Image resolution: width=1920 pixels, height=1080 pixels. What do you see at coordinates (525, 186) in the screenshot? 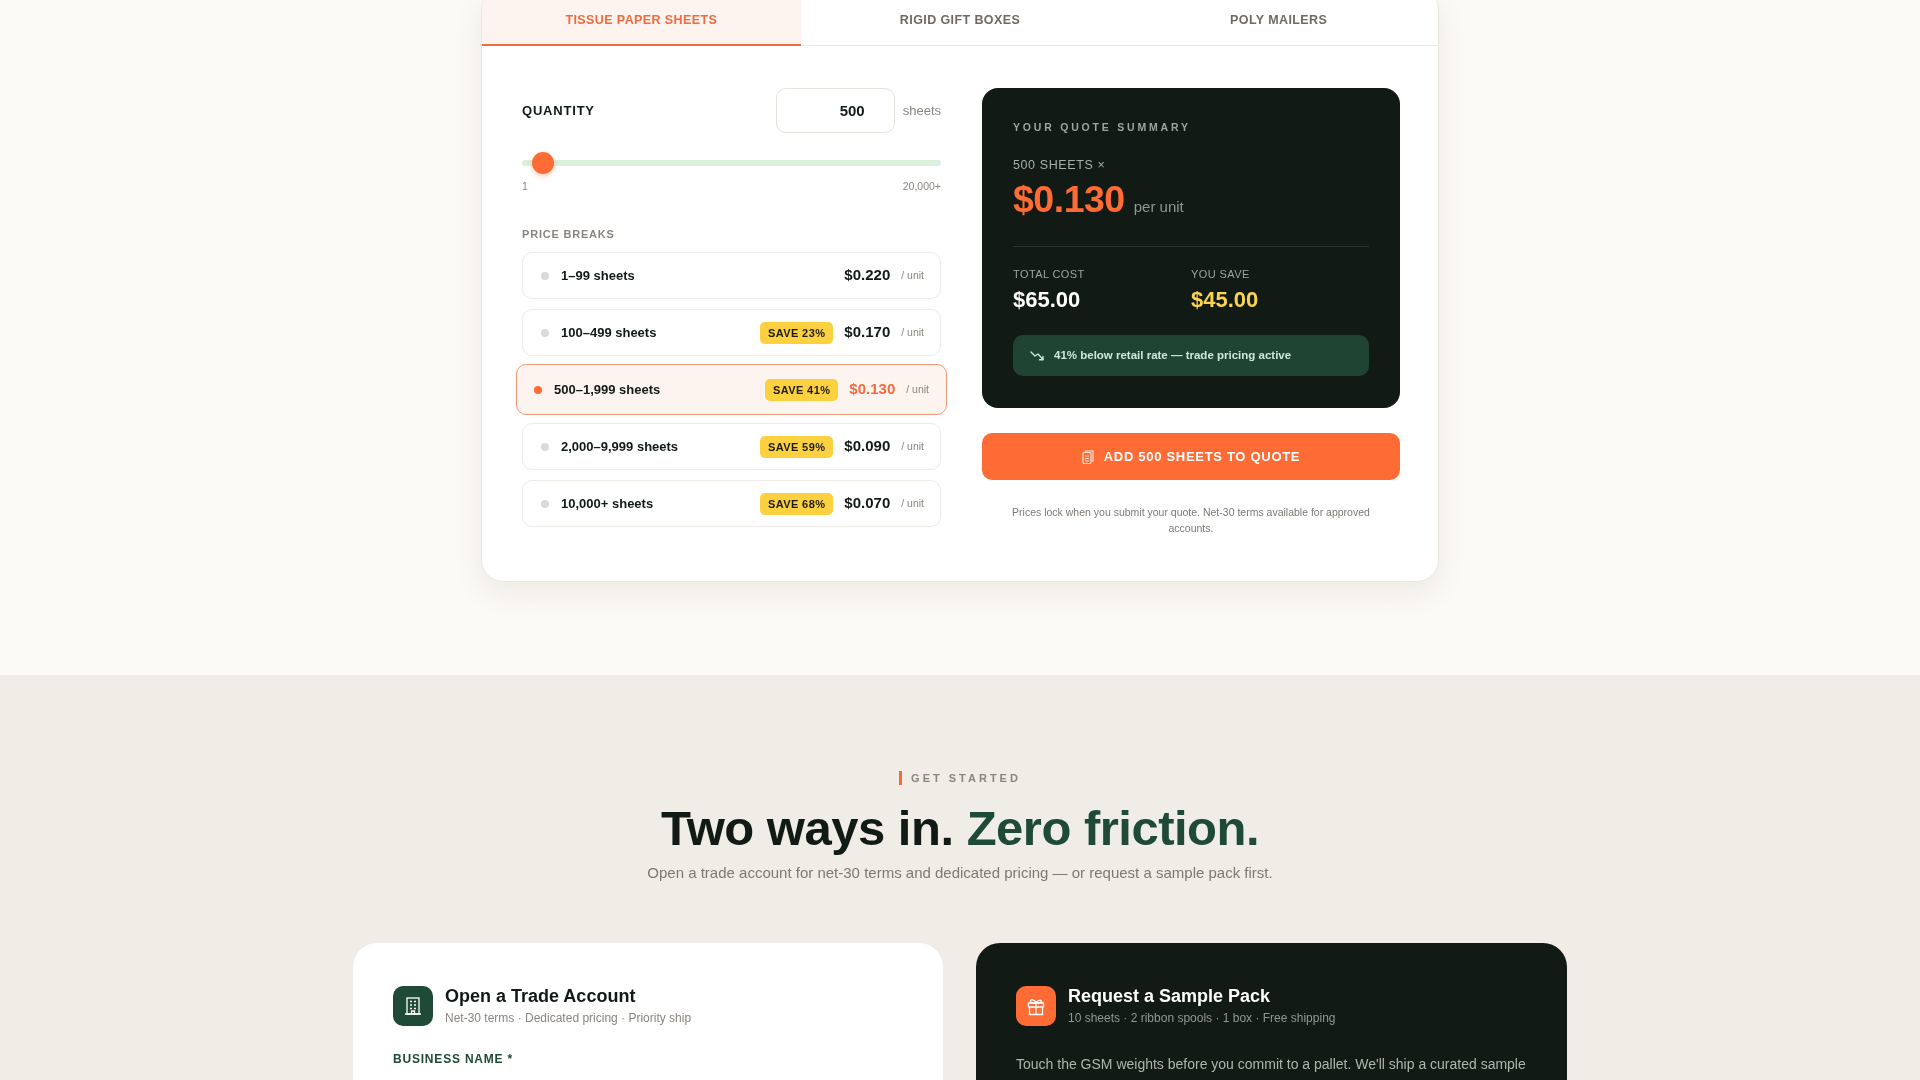
I see `slider-min-label: 1` at bounding box center [525, 186].